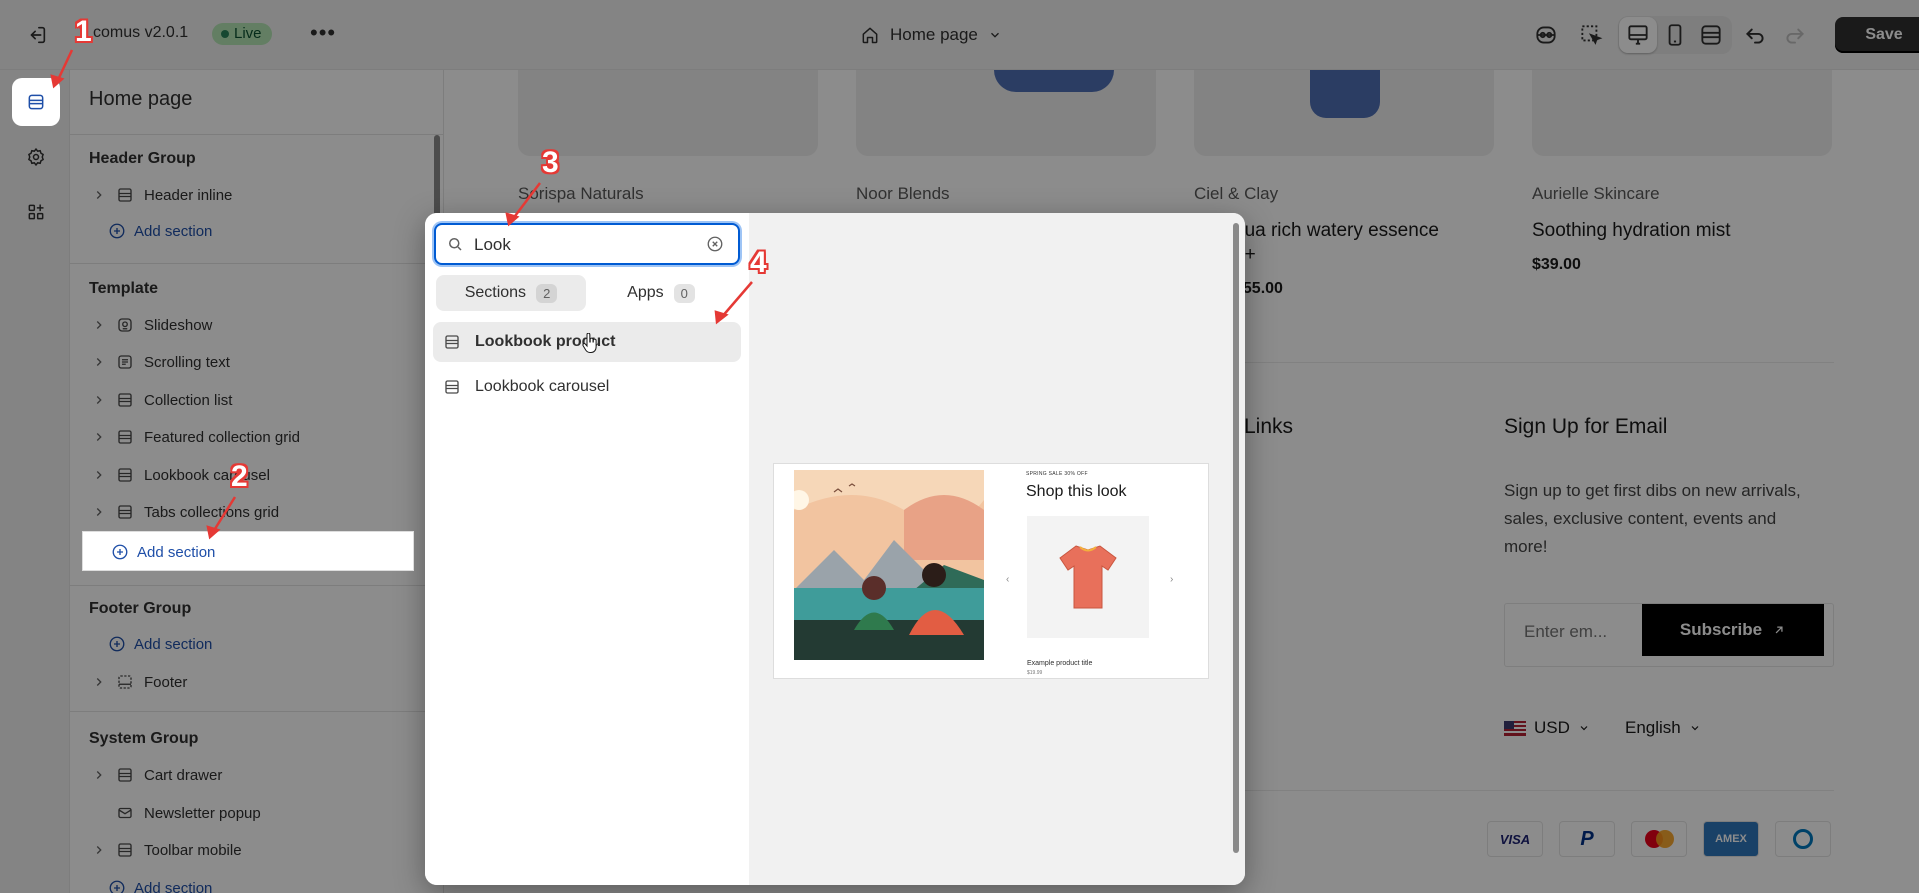  Describe the element at coordinates (248, 551) in the screenshot. I see `add-section-highlight: Add section` at that location.